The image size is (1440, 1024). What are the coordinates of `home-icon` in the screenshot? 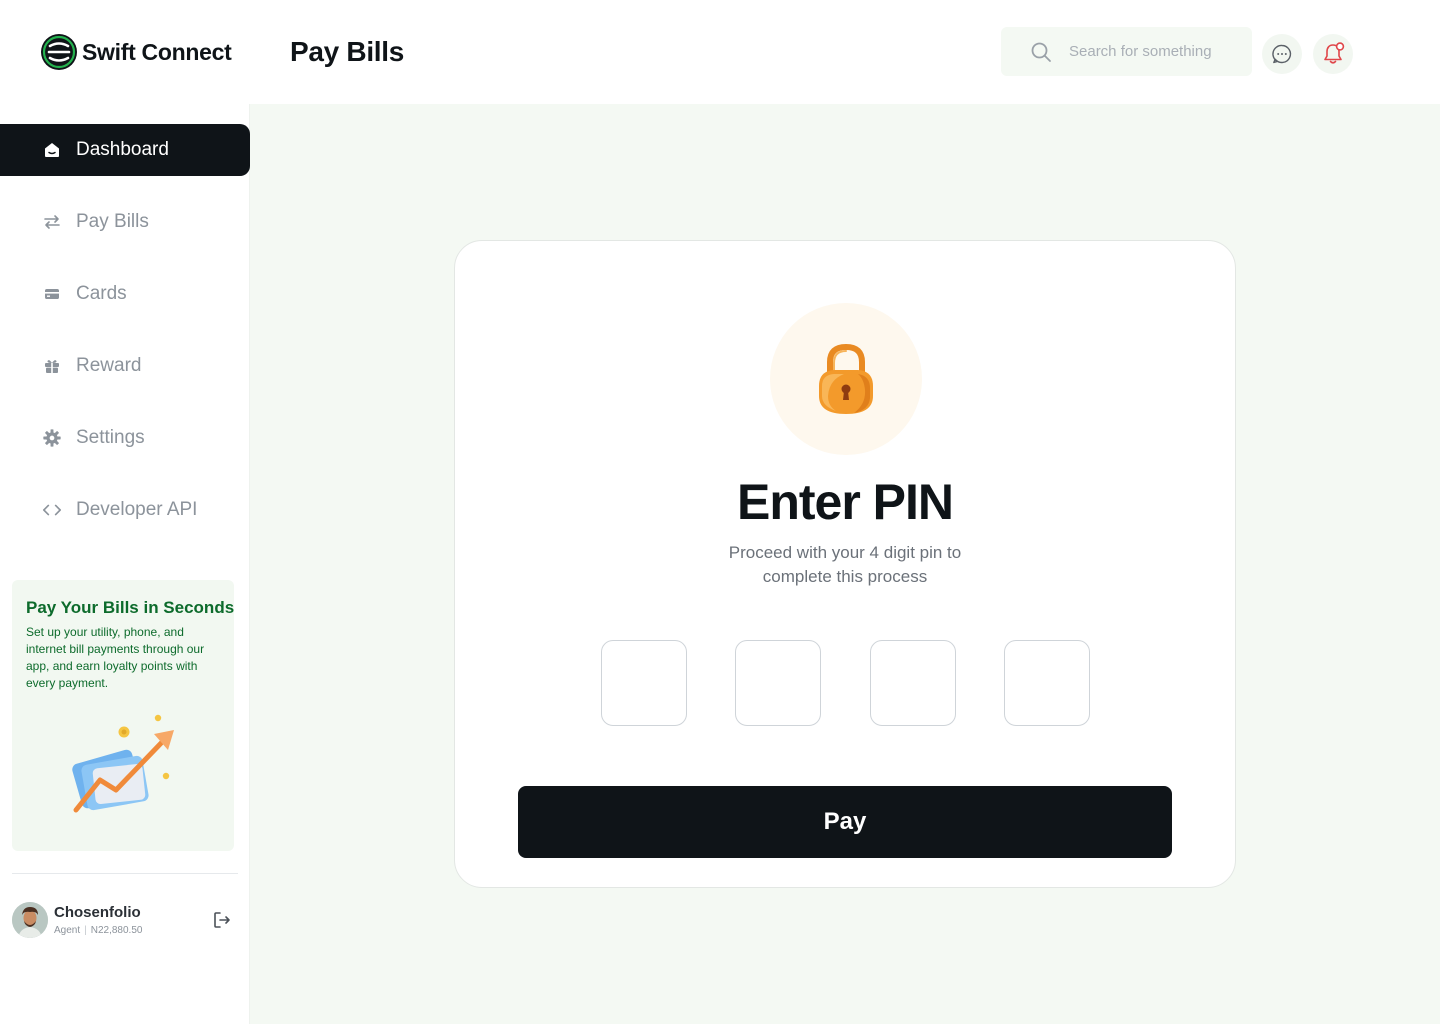 It's located at (52, 150).